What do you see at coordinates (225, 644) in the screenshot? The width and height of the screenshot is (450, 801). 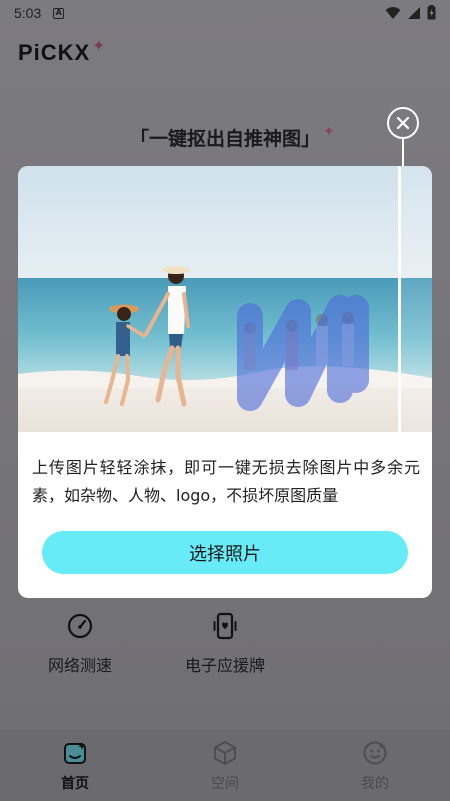 I see `feature-e-sign: 电子应援牌` at bounding box center [225, 644].